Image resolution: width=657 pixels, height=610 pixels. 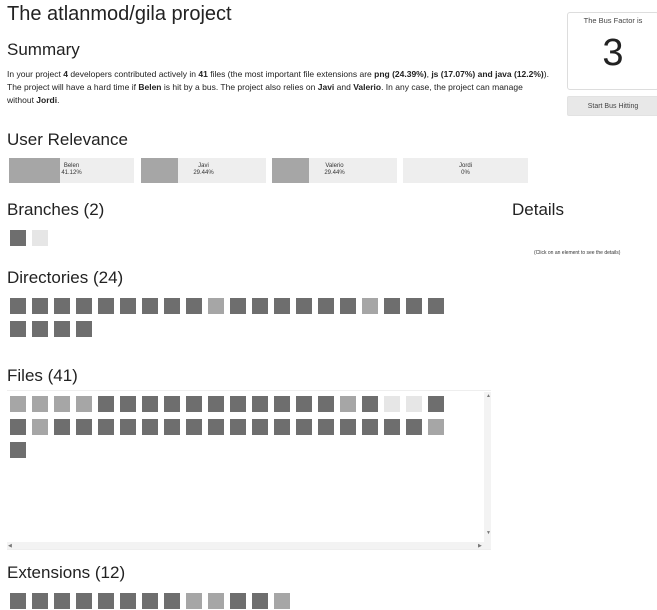 What do you see at coordinates (66, 572) in the screenshot?
I see `extensions-heading: Extensions (12)` at bounding box center [66, 572].